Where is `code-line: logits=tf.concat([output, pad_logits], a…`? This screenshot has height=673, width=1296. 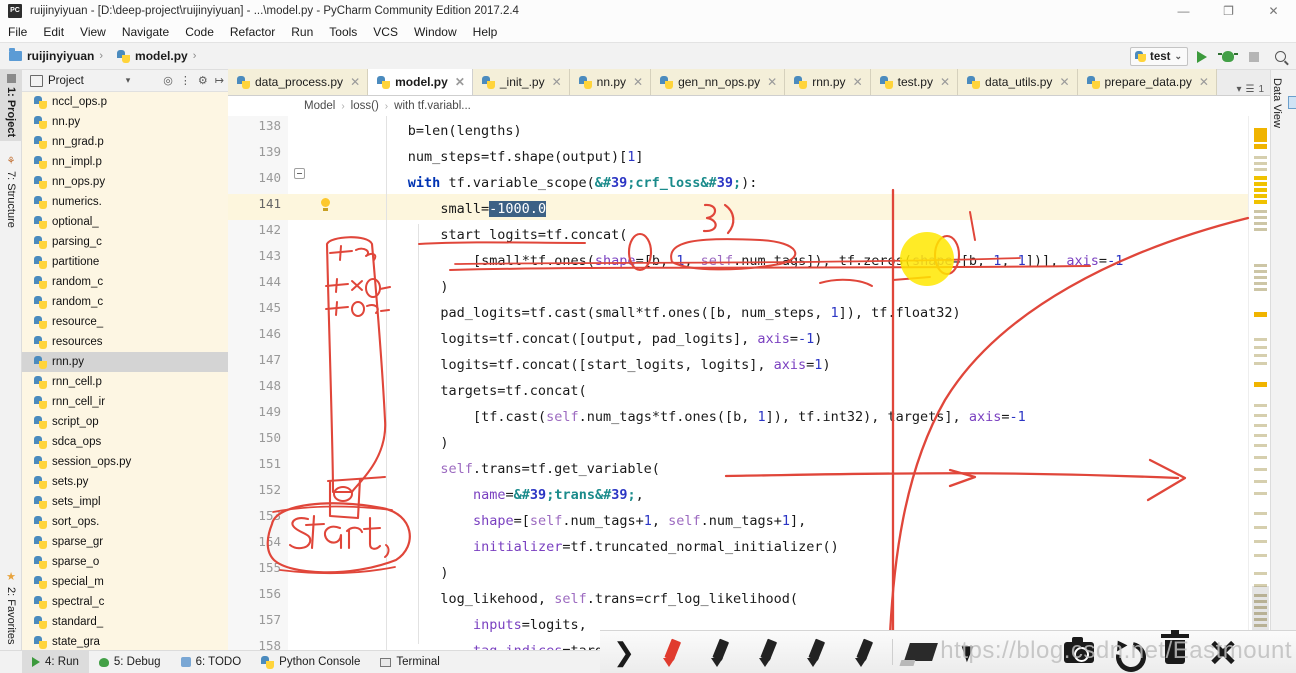 code-line: logits=tf.concat([output, pad_logits], a… is located at coordinates (631, 339).